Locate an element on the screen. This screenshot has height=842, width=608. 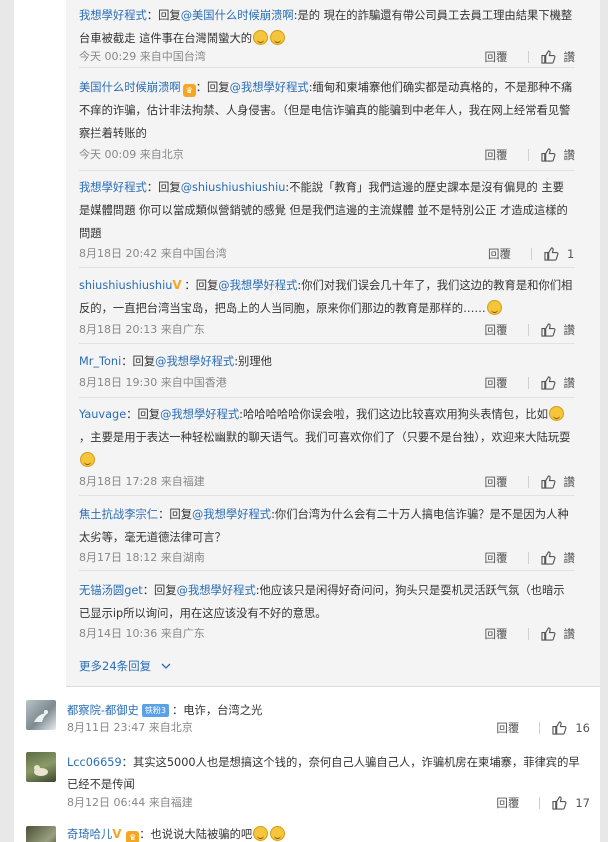
reply-timestamp: 8月18日 17:28 来自福建 is located at coordinates (142, 481).